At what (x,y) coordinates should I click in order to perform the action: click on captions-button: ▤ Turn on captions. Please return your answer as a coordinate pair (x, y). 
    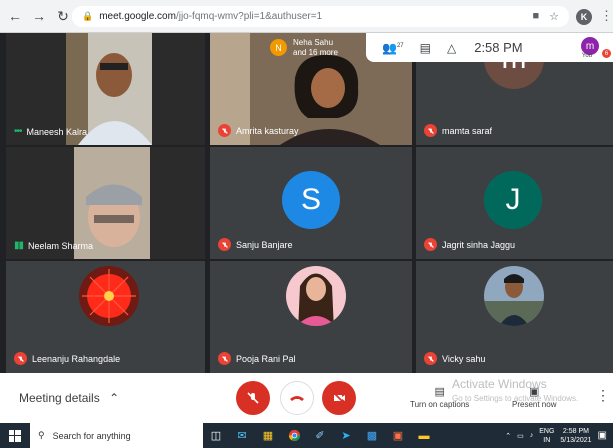
    Looking at the image, I should click on (439, 397).